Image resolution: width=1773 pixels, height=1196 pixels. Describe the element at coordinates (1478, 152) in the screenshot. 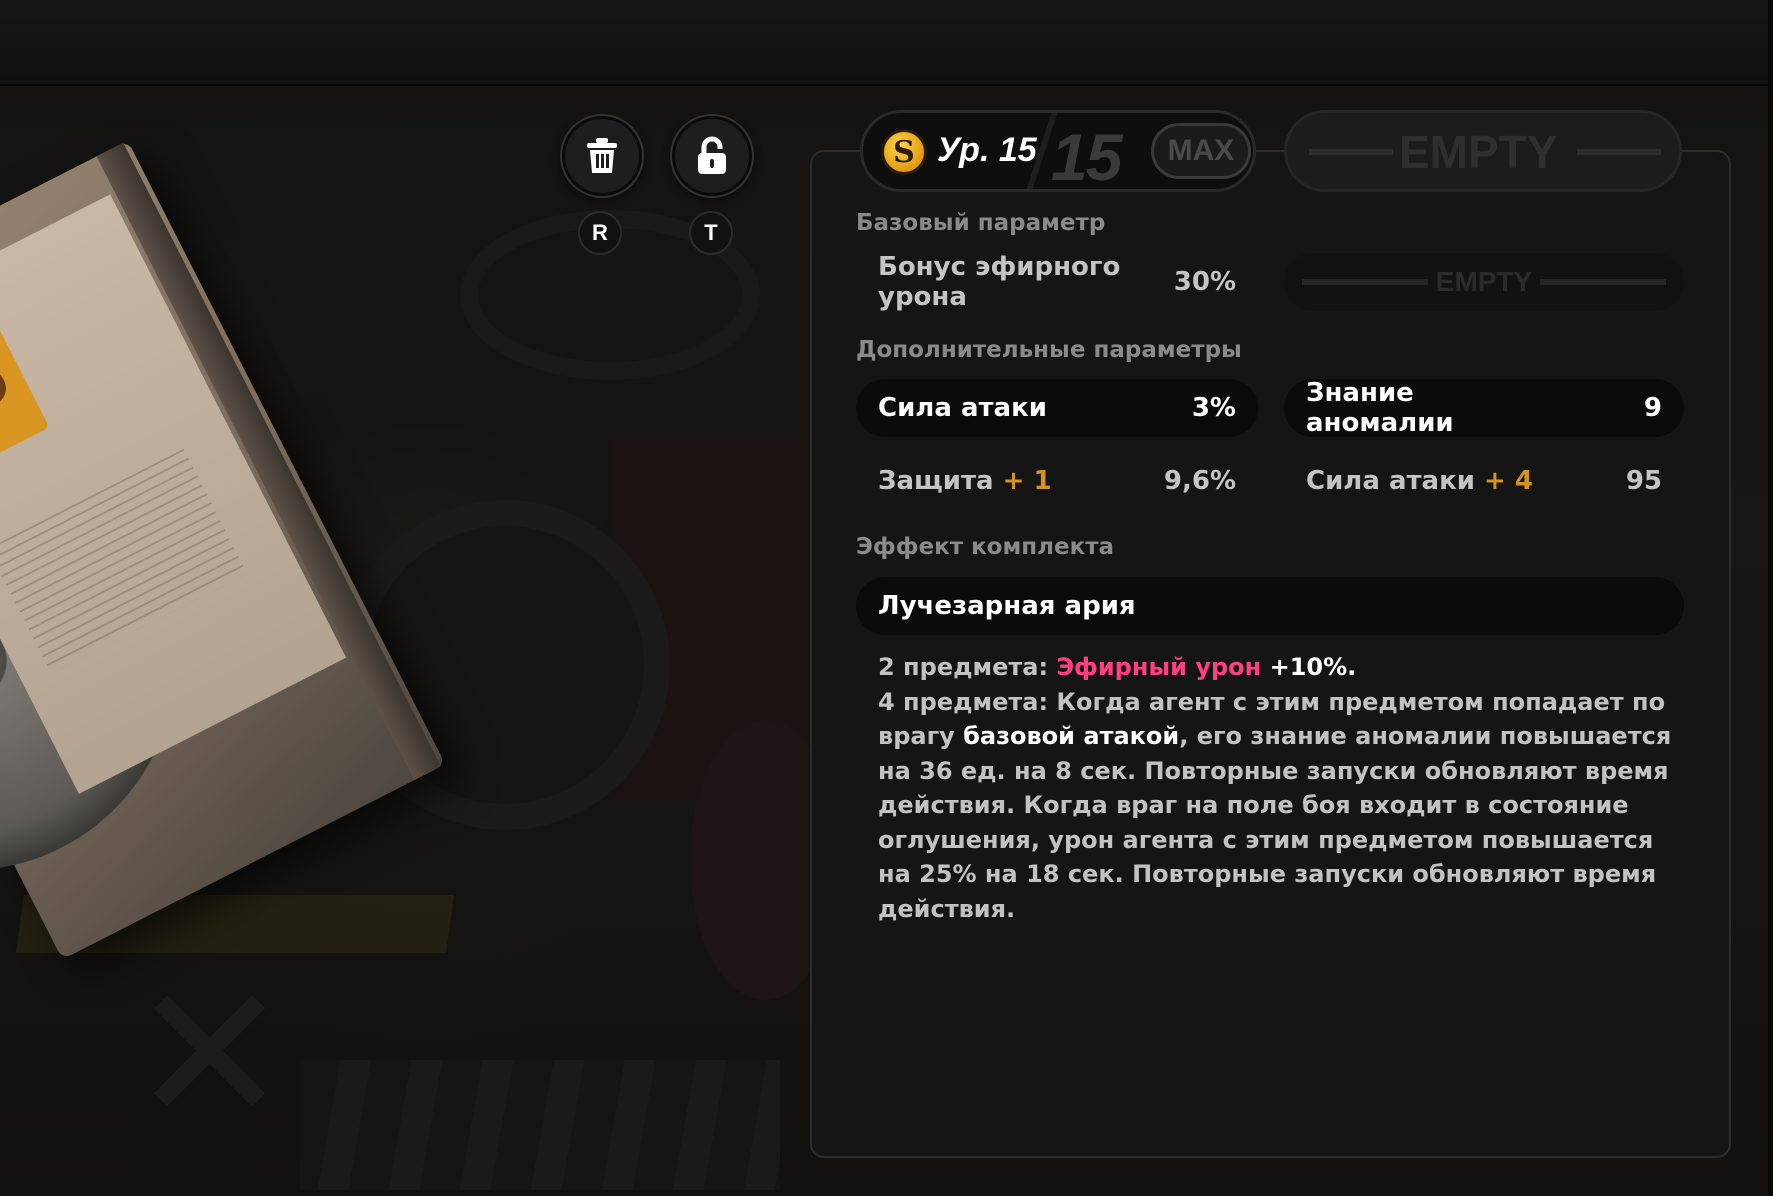

I see `empty-slot-label: EMPTY` at that location.